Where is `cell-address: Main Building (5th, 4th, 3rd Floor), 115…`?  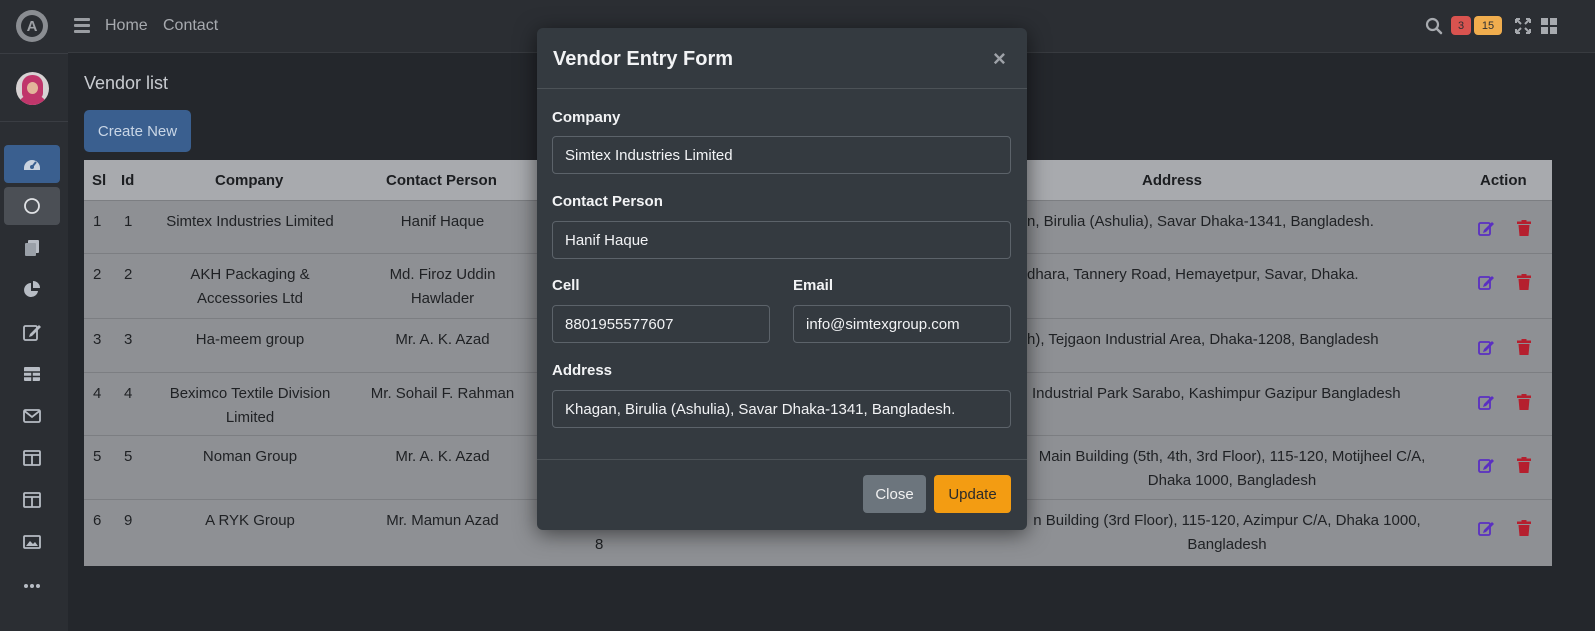
cell-address: Main Building (5th, 4th, 3rd Floor), 115… is located at coordinates (1232, 468).